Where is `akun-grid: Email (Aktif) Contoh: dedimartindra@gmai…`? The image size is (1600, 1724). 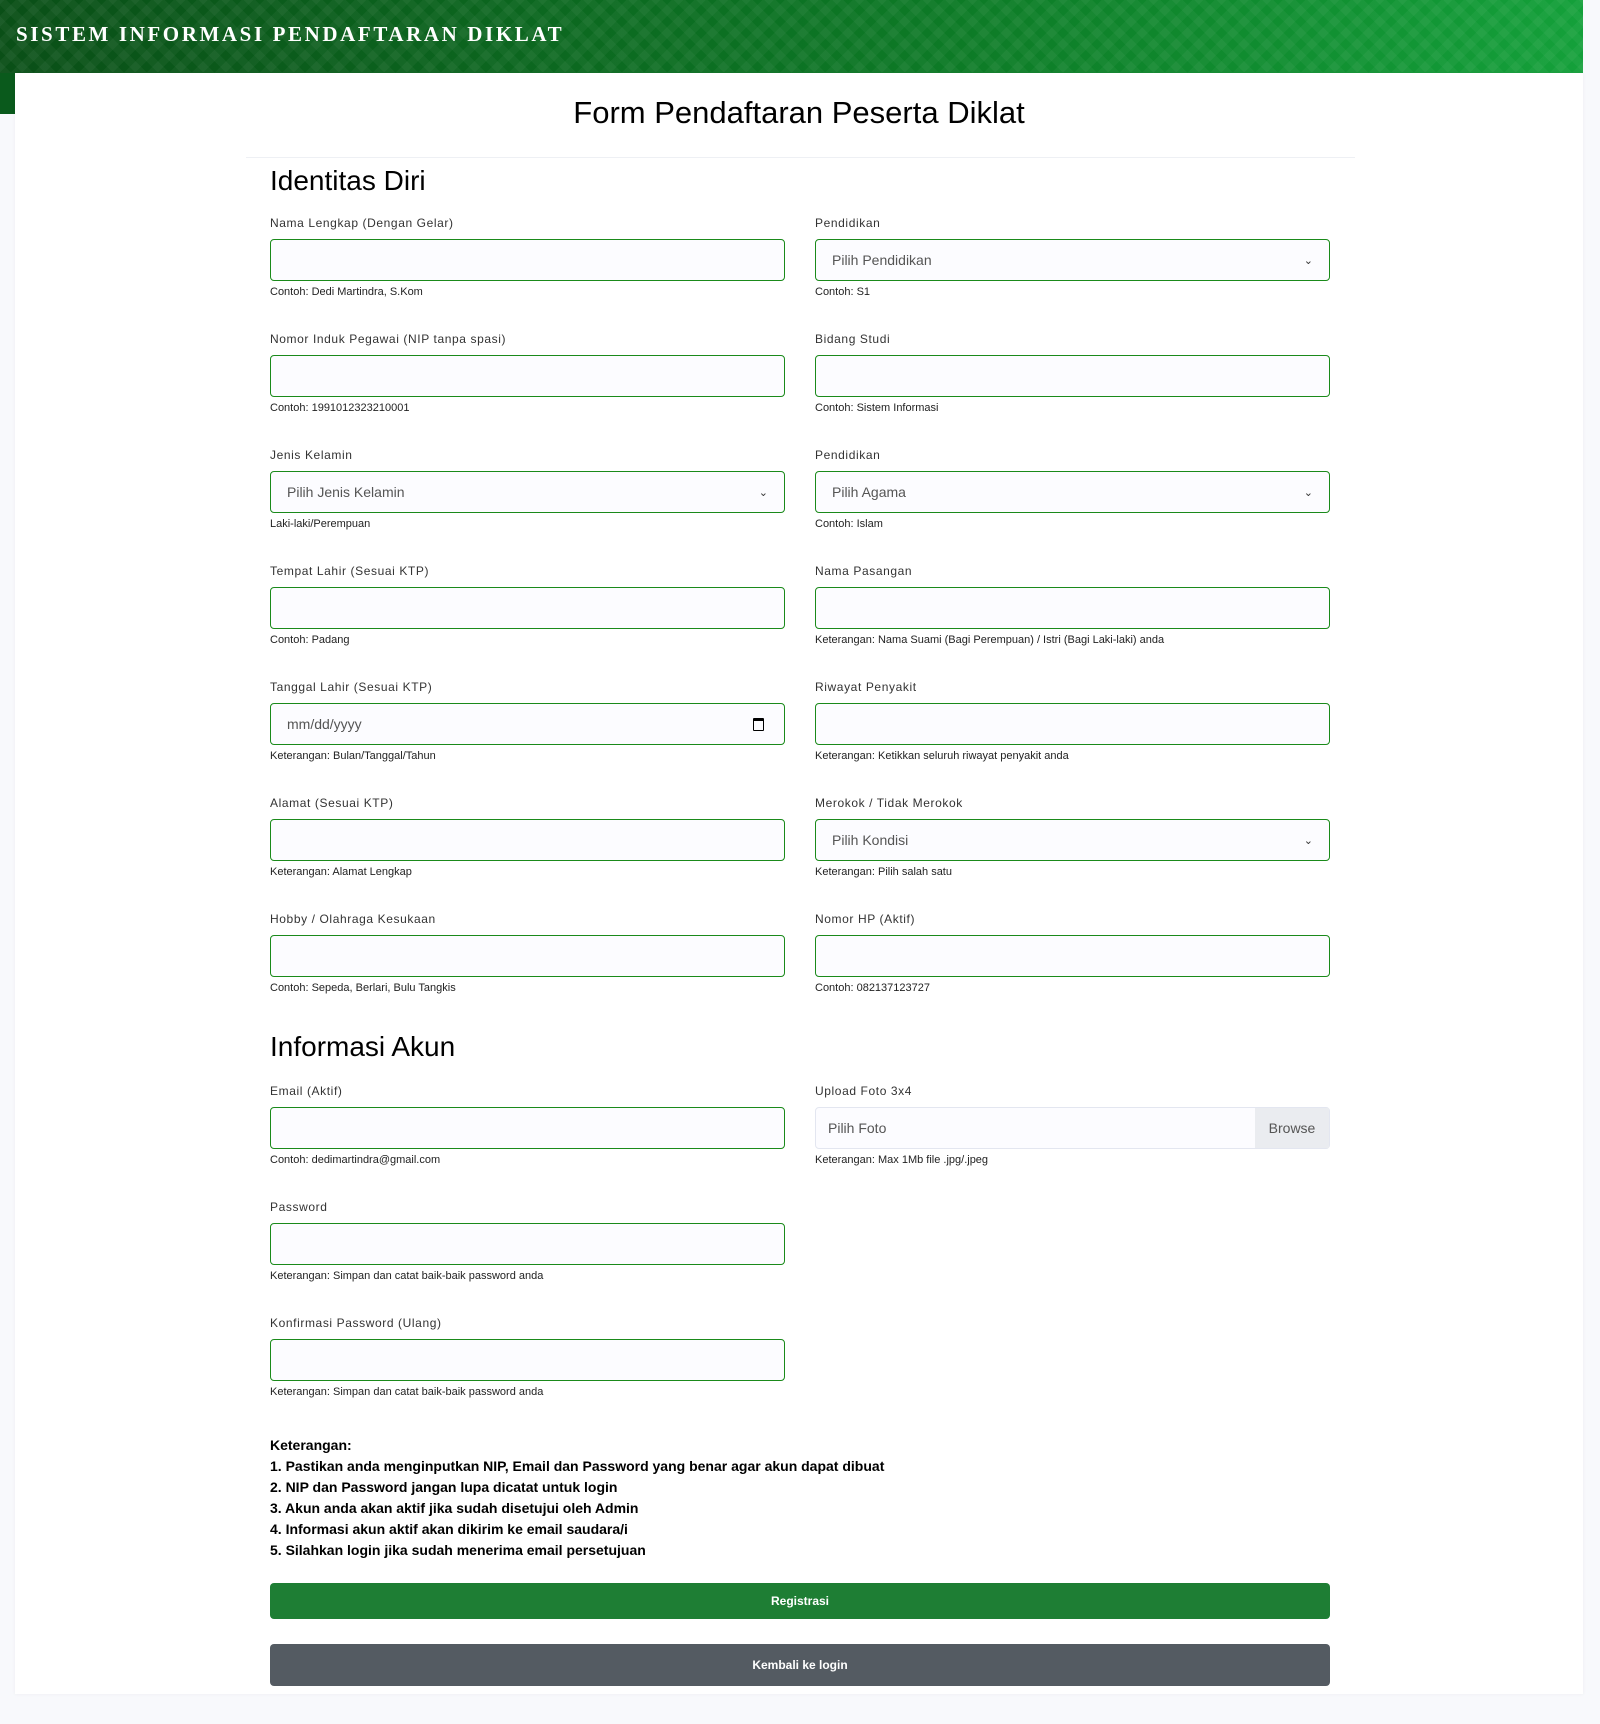
akun-grid: Email (Aktif) Contoh: dedimartindra@gmai… is located at coordinates (800, 1257).